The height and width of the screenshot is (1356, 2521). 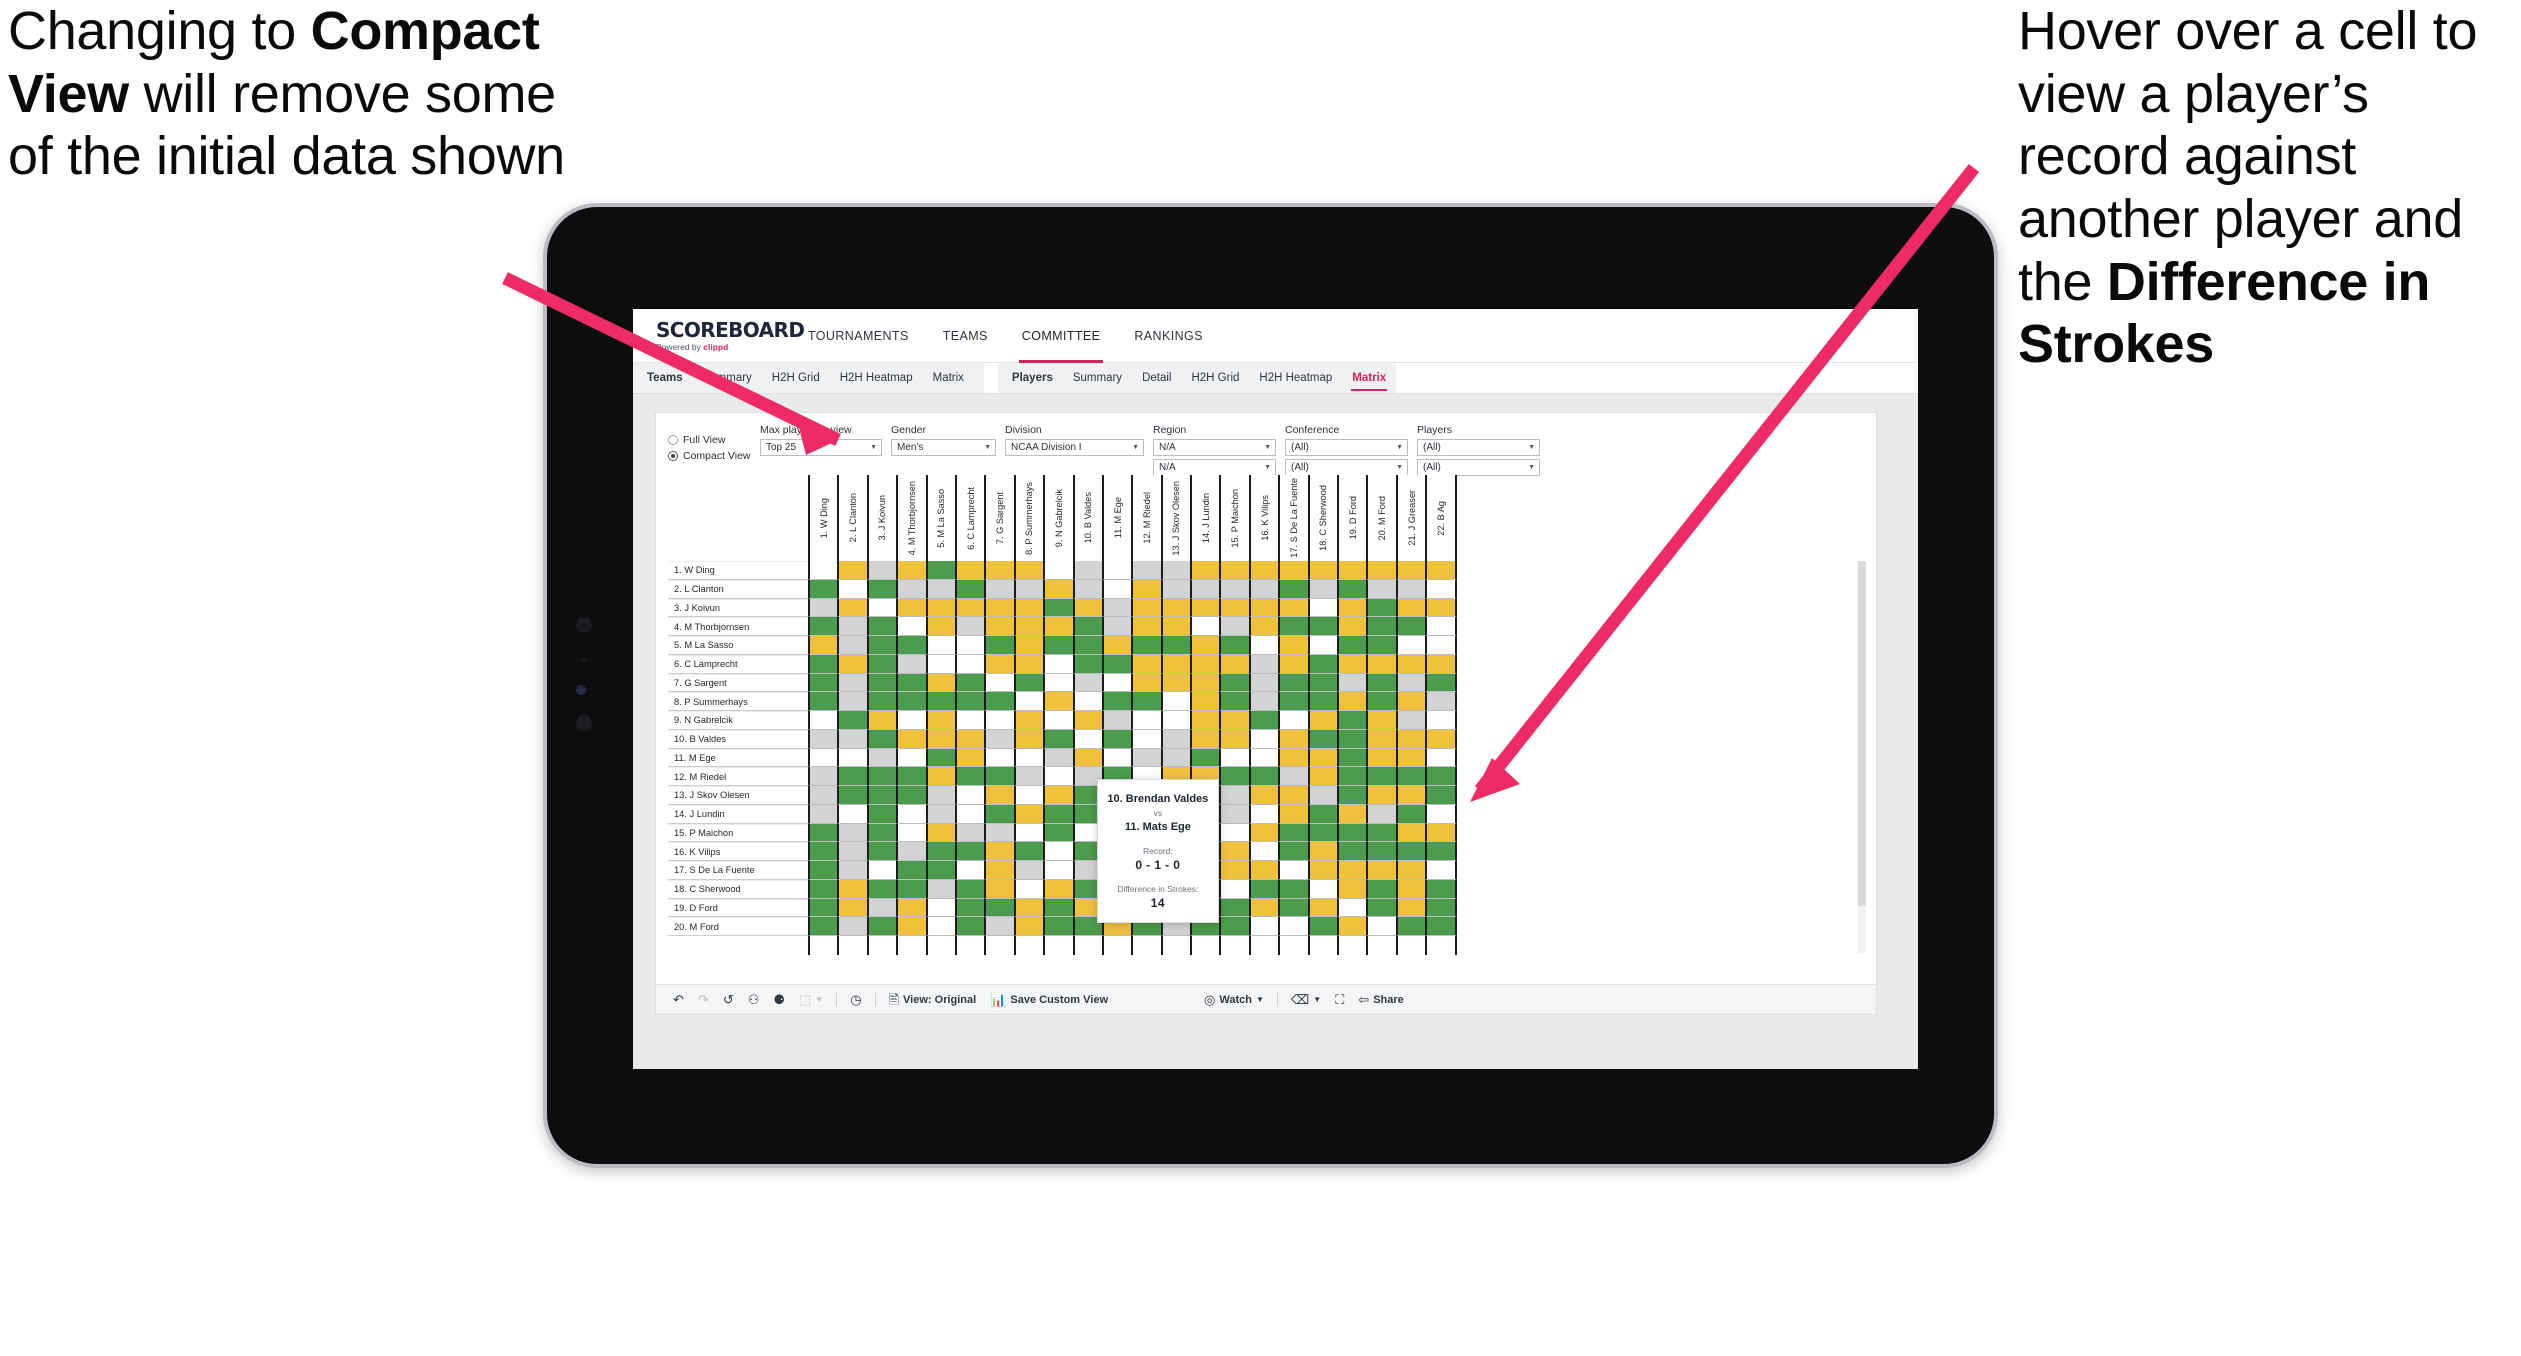 What do you see at coordinates (719, 336) in the screenshot?
I see `scoreboard-logo: SCOREBOARD Powered by clippd` at bounding box center [719, 336].